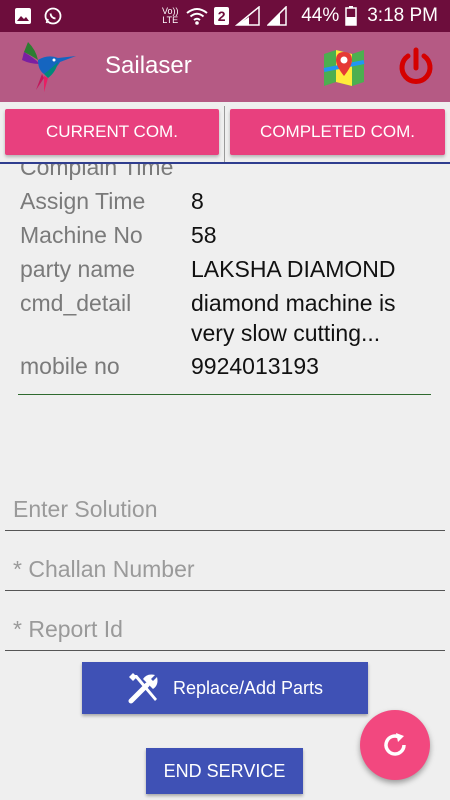 The image size is (450, 800). Describe the element at coordinates (402, 15) in the screenshot. I see `clock: 3:18 PM` at that location.